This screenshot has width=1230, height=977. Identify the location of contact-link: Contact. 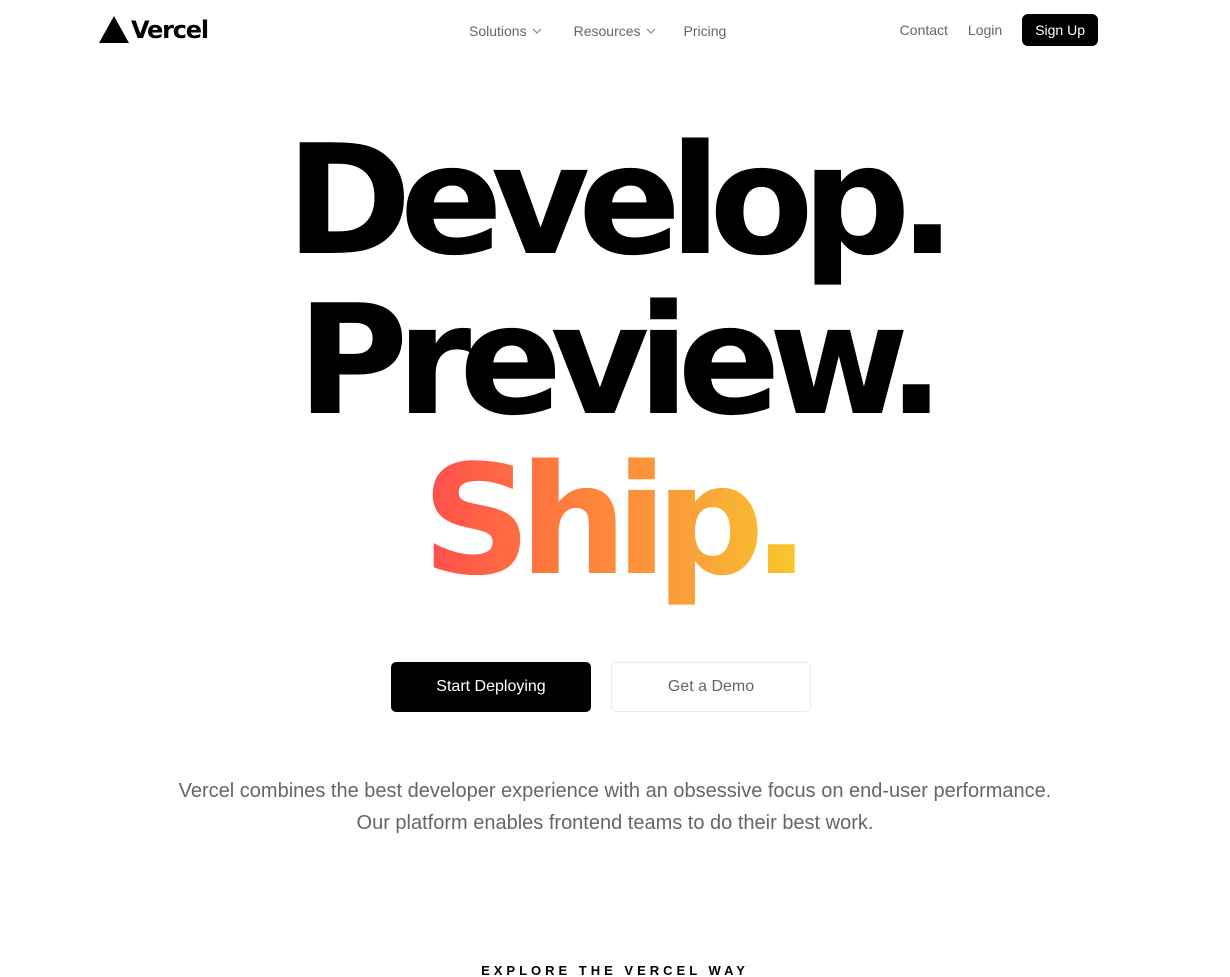
(924, 30).